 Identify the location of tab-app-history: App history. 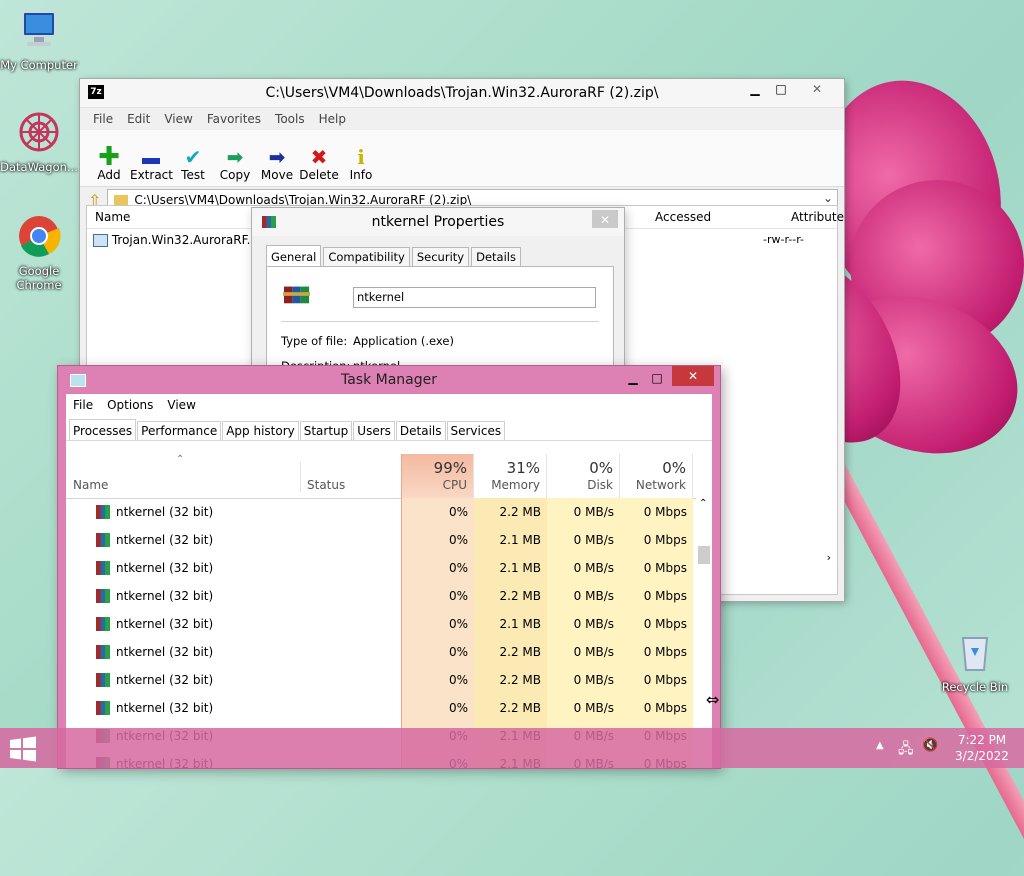
(260, 430).